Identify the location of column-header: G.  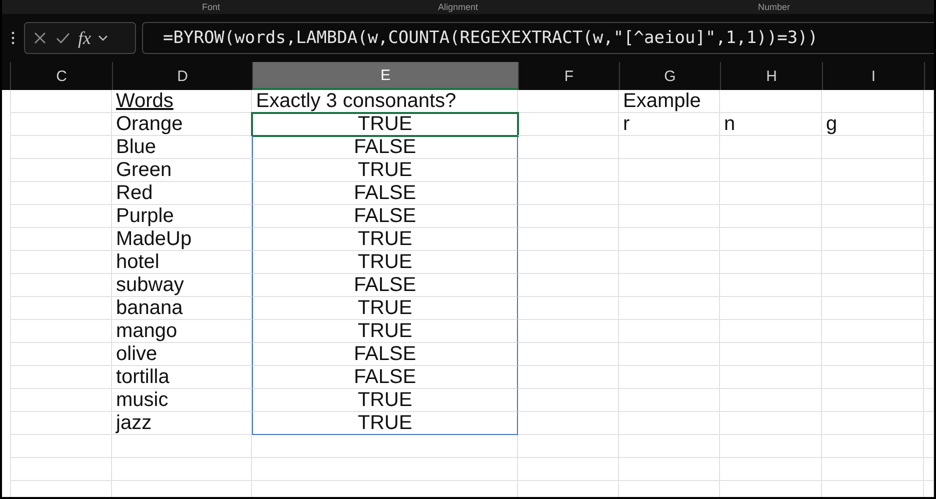
(669, 76).